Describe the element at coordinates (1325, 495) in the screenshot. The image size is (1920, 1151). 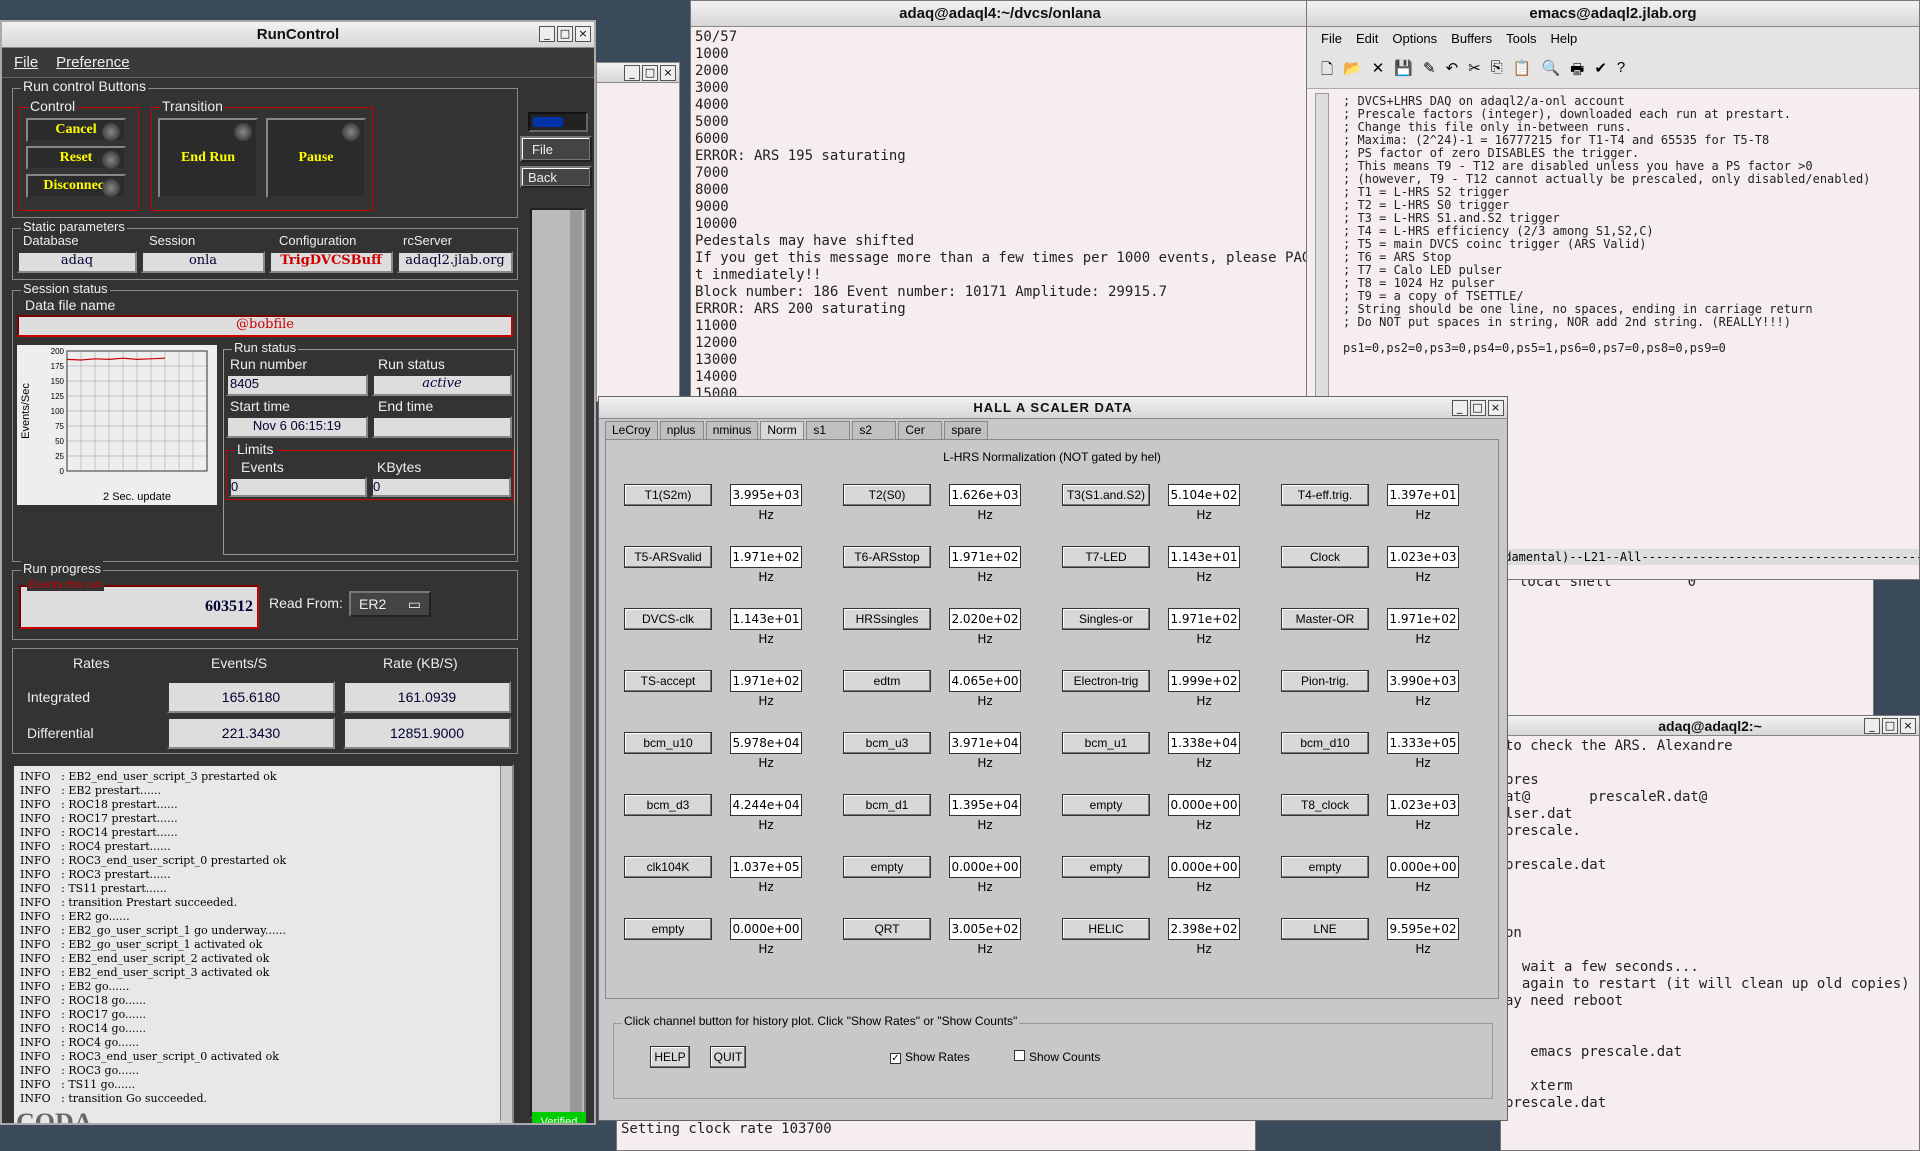
I see `channel-button: T4-eff.trig.` at that location.